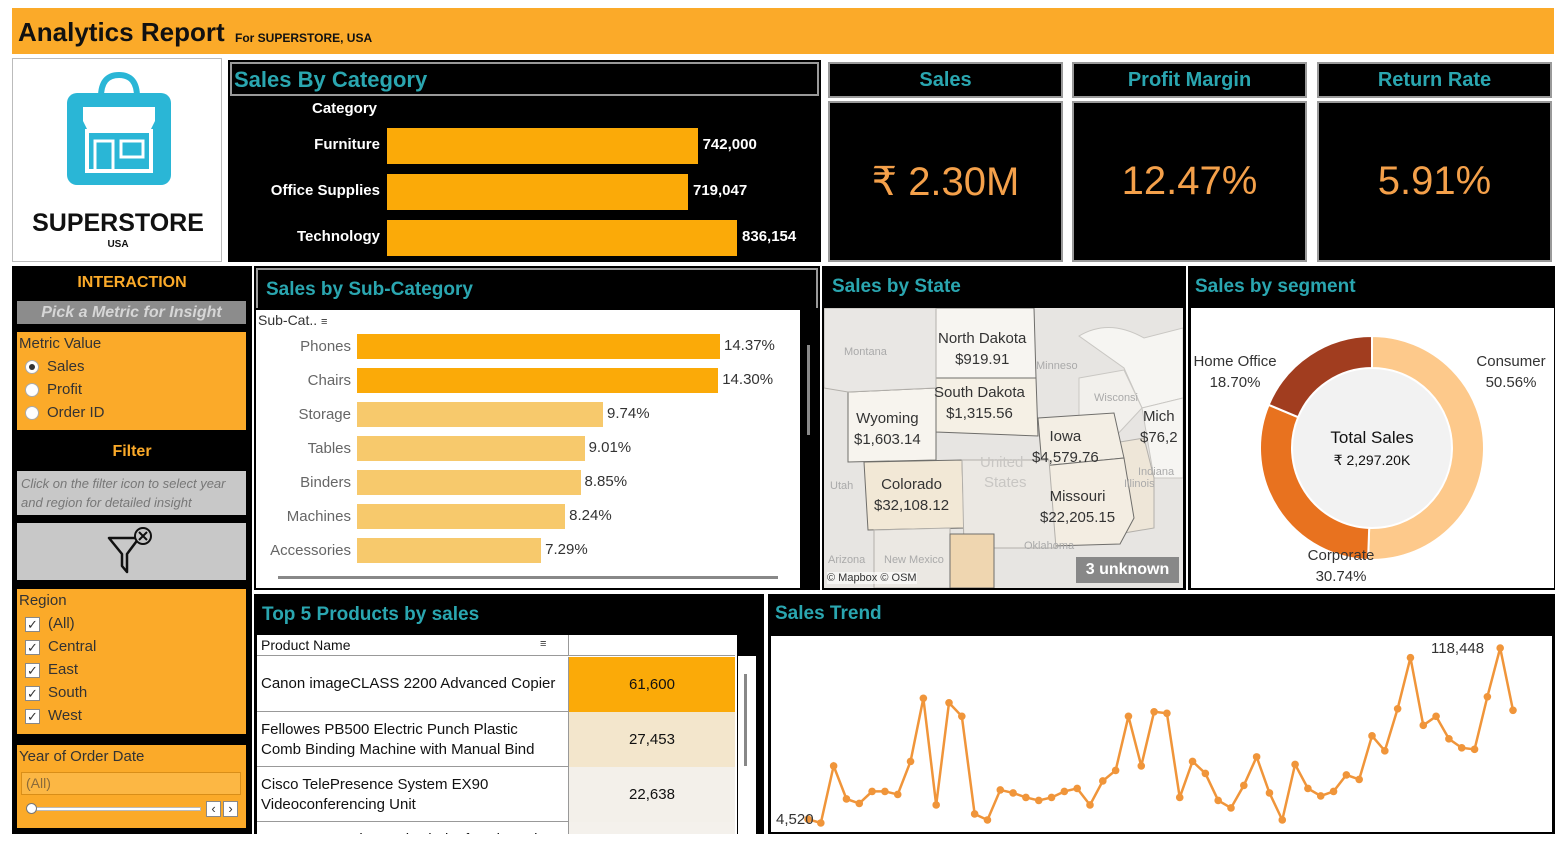 Image resolution: width=1567 pixels, height=852 pixels. What do you see at coordinates (31, 808) in the screenshot?
I see `year-slider-handle` at bounding box center [31, 808].